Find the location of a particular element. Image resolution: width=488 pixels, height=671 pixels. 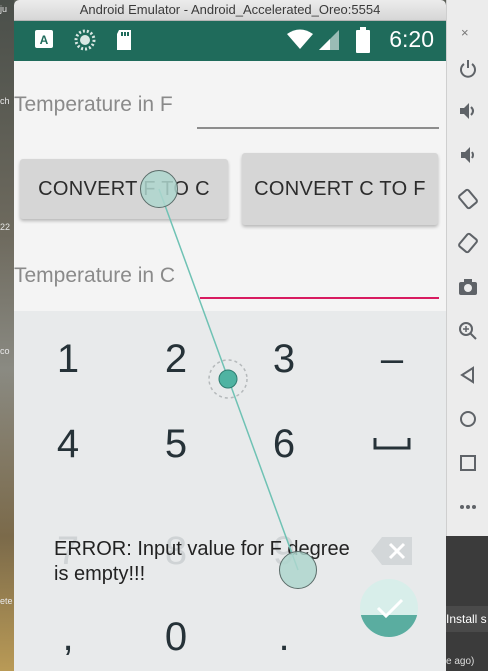

home-icon is located at coordinates (468, 419).